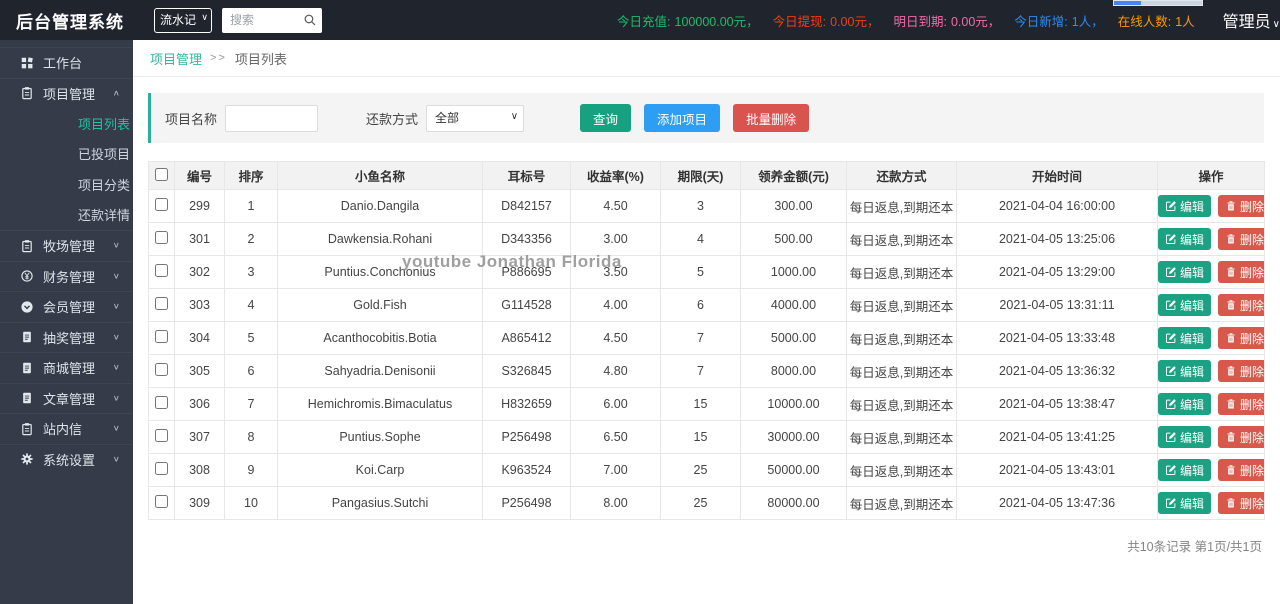  What do you see at coordinates (66, 459) in the screenshot?
I see `sidebar-item: 系统设置 ∨` at bounding box center [66, 459].